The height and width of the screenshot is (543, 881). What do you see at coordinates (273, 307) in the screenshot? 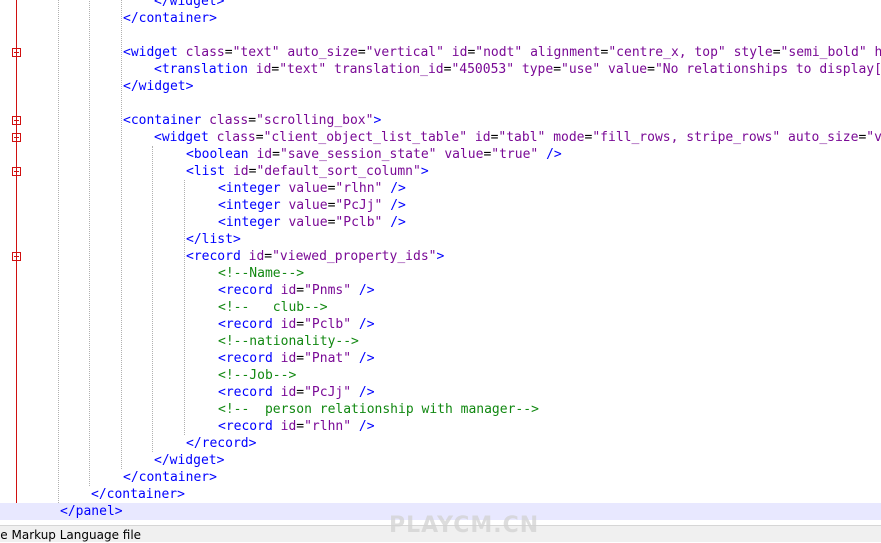
I see `code-token: <!-- club-->` at bounding box center [273, 307].